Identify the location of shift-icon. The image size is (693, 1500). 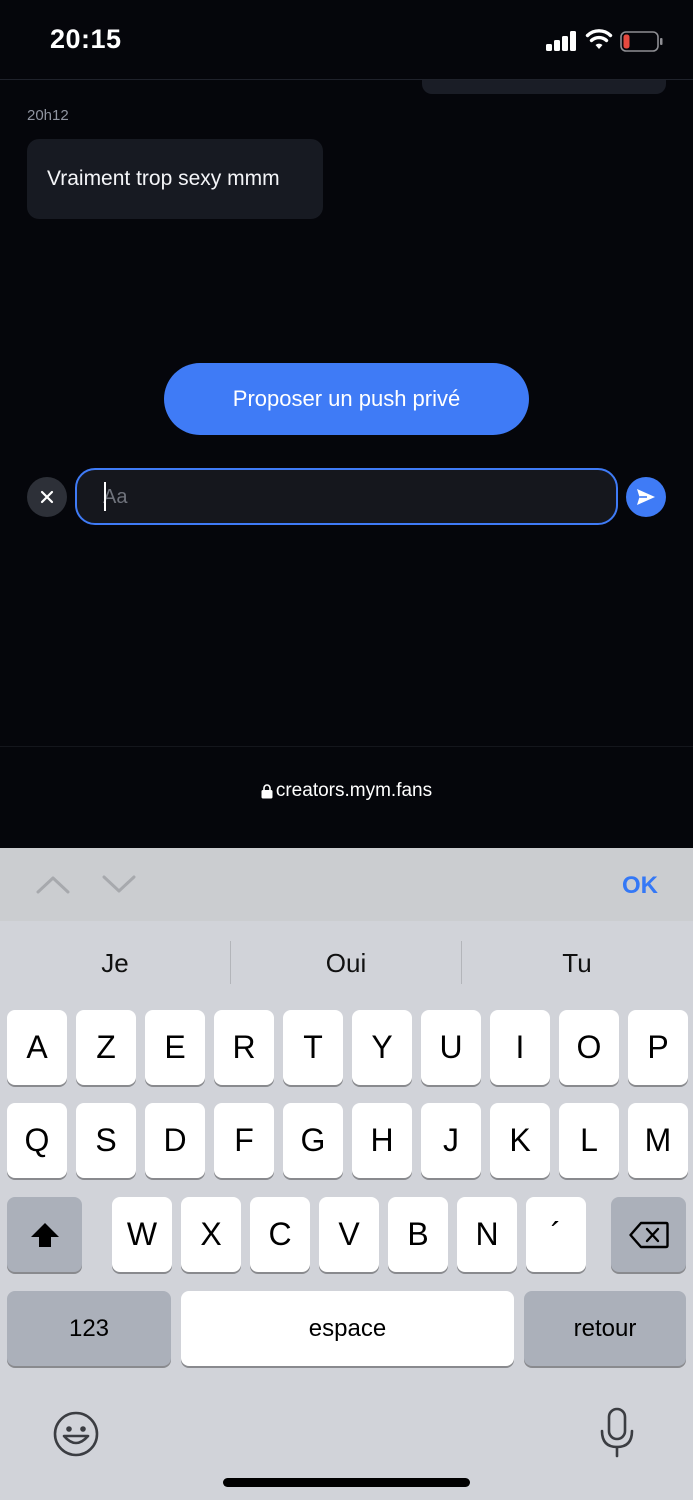
(44, 1234).